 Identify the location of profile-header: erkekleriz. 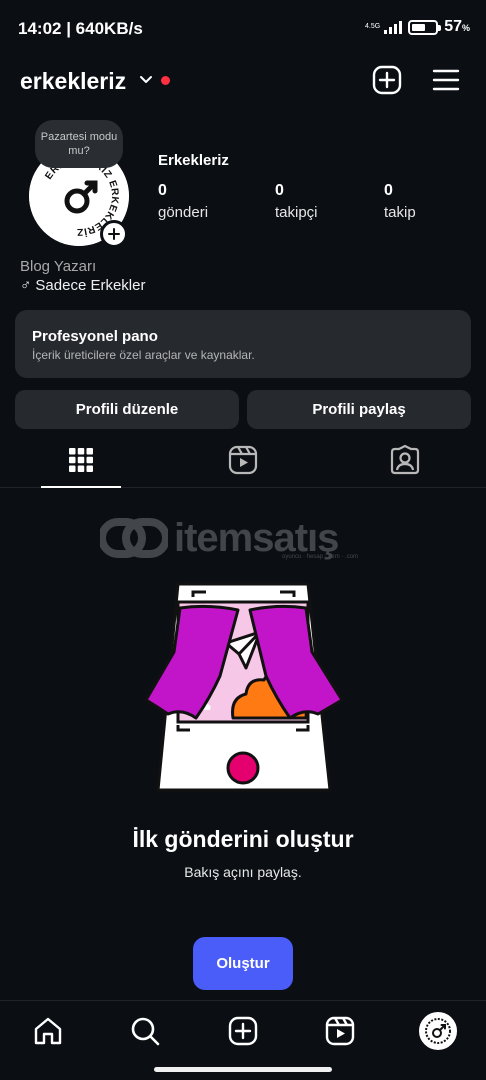
(243, 82).